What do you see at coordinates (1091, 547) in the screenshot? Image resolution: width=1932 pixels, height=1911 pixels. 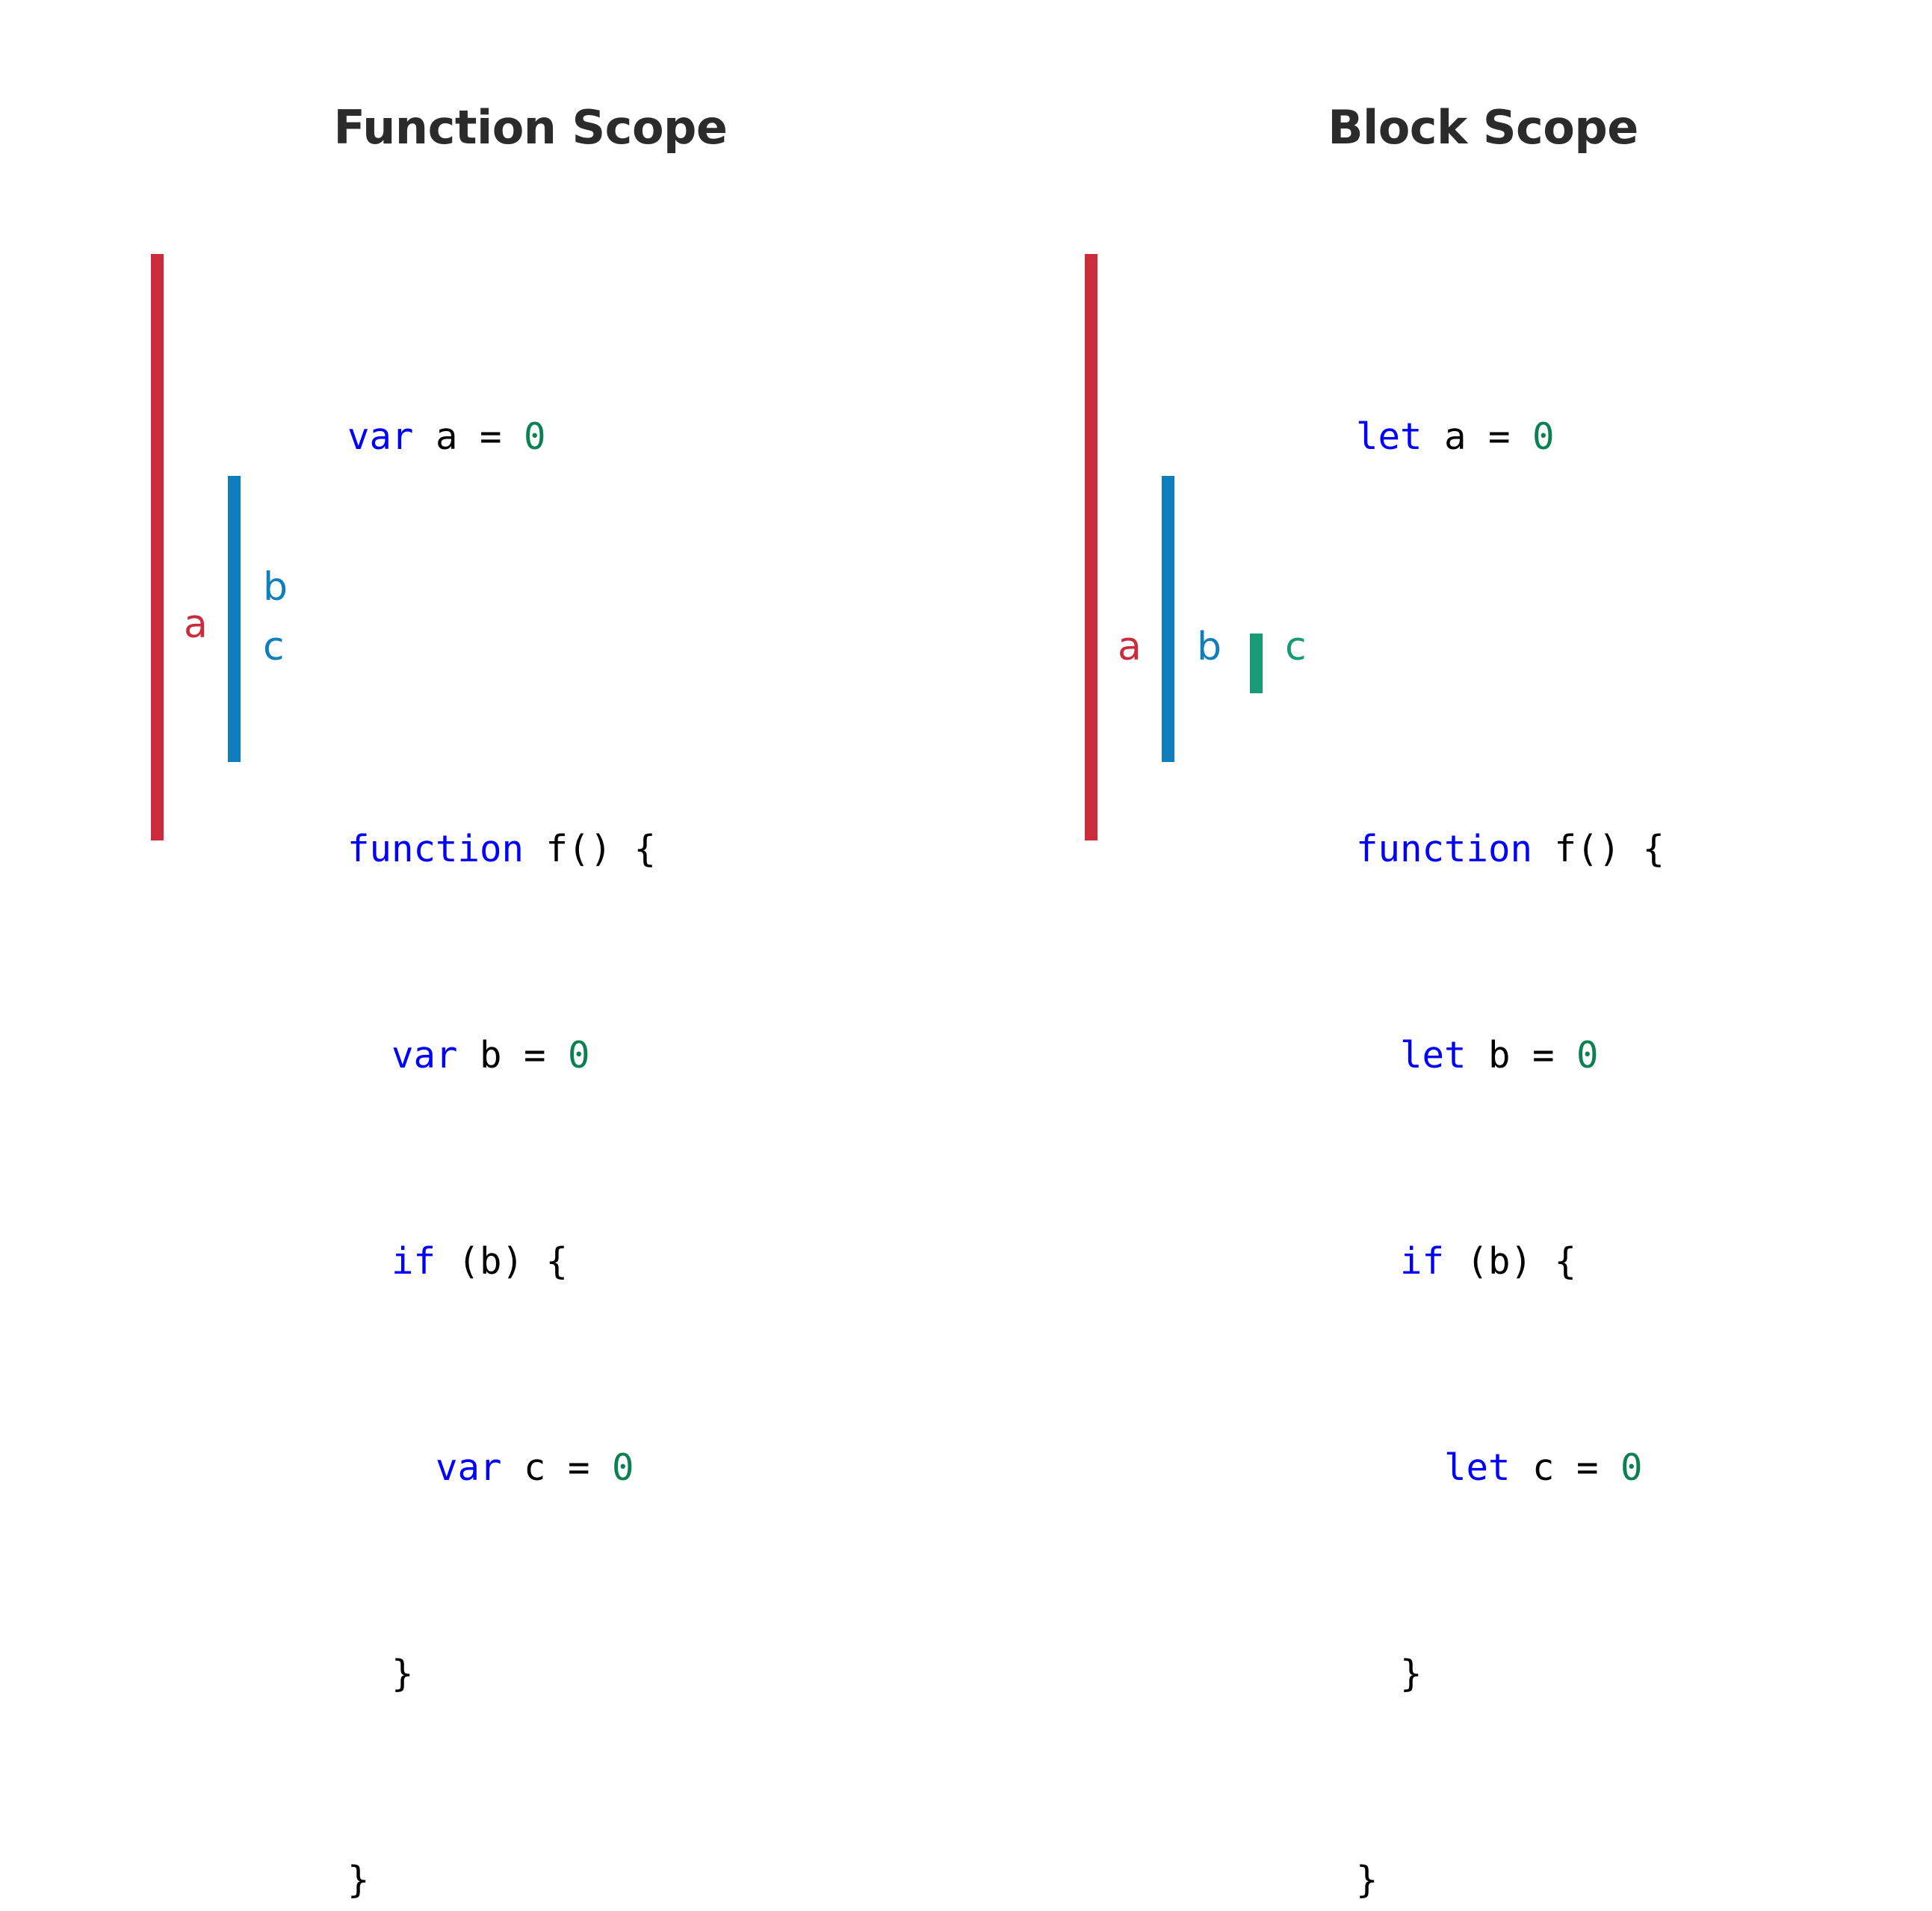 I see `scope-bar-a-block` at bounding box center [1091, 547].